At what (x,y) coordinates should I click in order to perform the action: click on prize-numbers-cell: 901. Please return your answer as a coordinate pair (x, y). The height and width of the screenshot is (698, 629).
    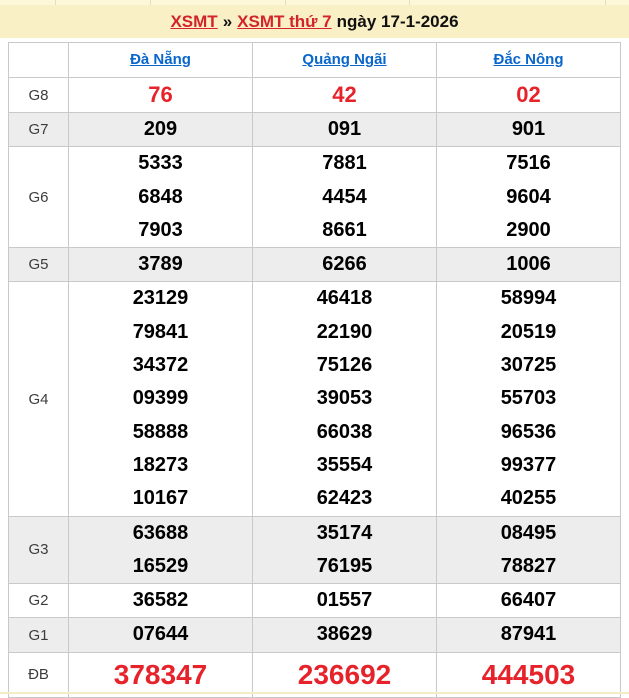
    Looking at the image, I should click on (528, 129).